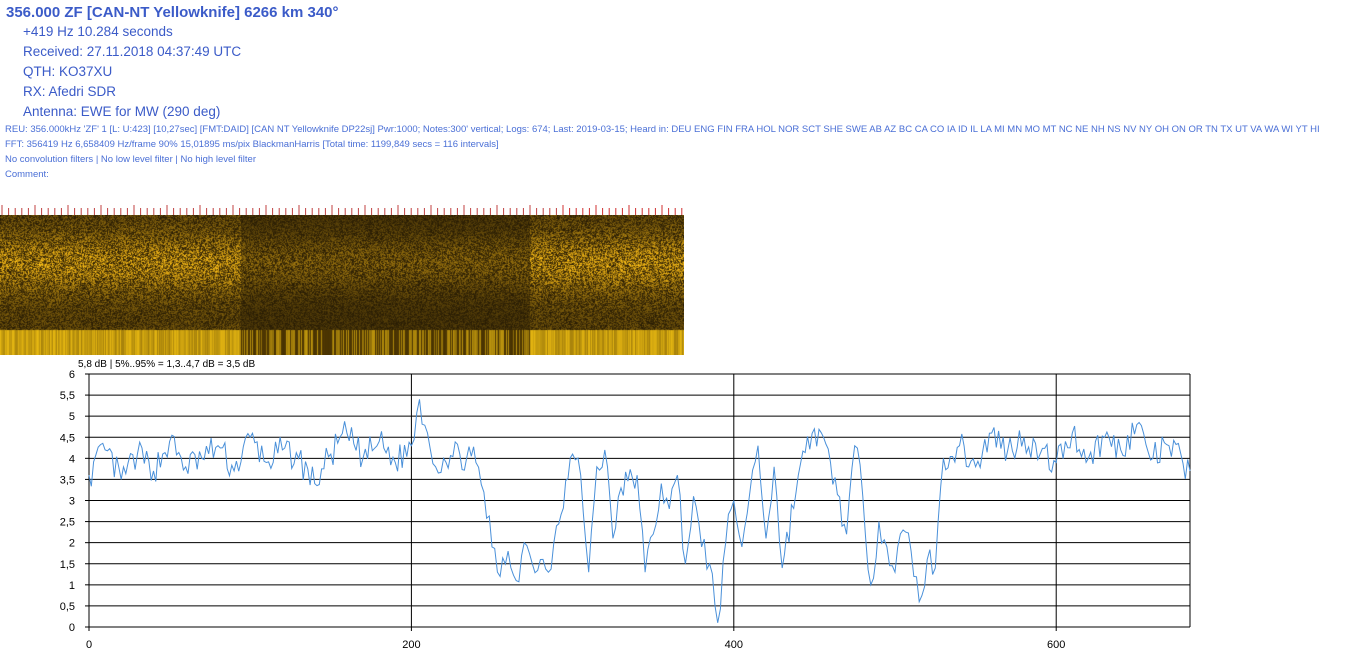 The image size is (1366, 659). I want to click on y-tick-label: 5, so click(72, 417).